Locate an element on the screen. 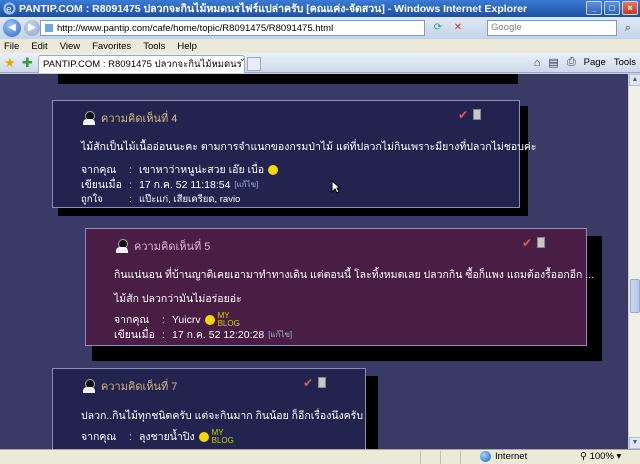  minimize-button: _ is located at coordinates (594, 8).